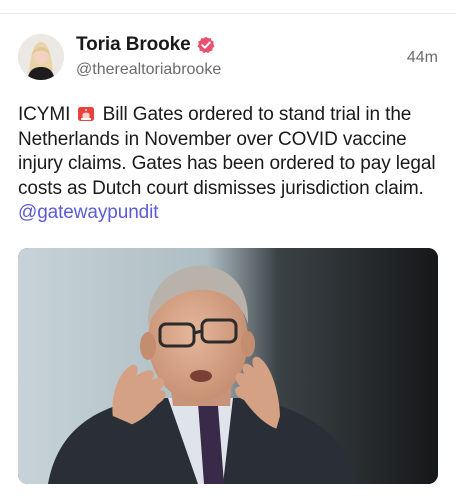 Image resolution: width=456 pixels, height=500 pixels. What do you see at coordinates (133, 45) in the screenshot?
I see `author-display-name: Toria Brooke` at bounding box center [133, 45].